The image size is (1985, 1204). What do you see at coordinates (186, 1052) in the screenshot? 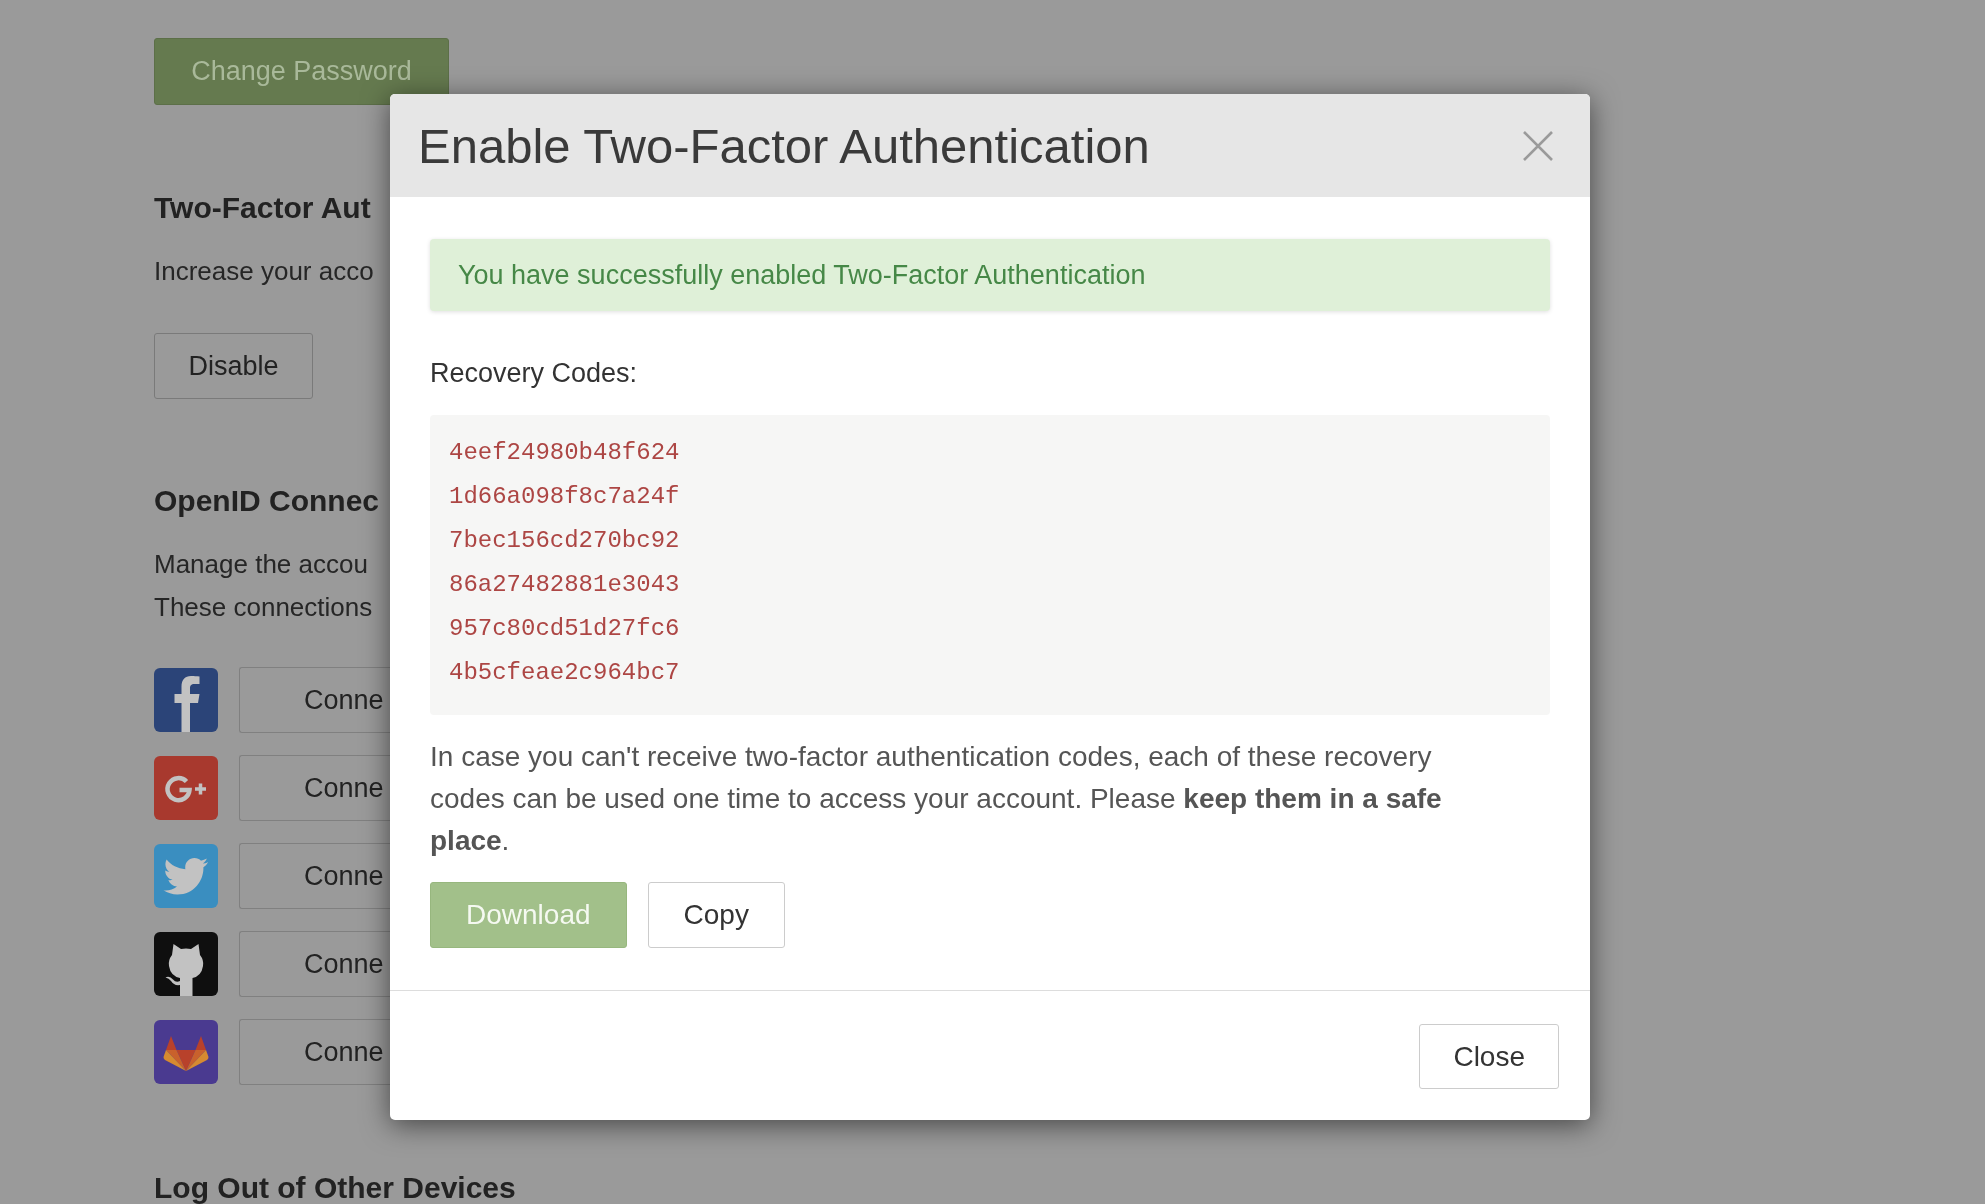
I see `fox-logo-icon` at bounding box center [186, 1052].